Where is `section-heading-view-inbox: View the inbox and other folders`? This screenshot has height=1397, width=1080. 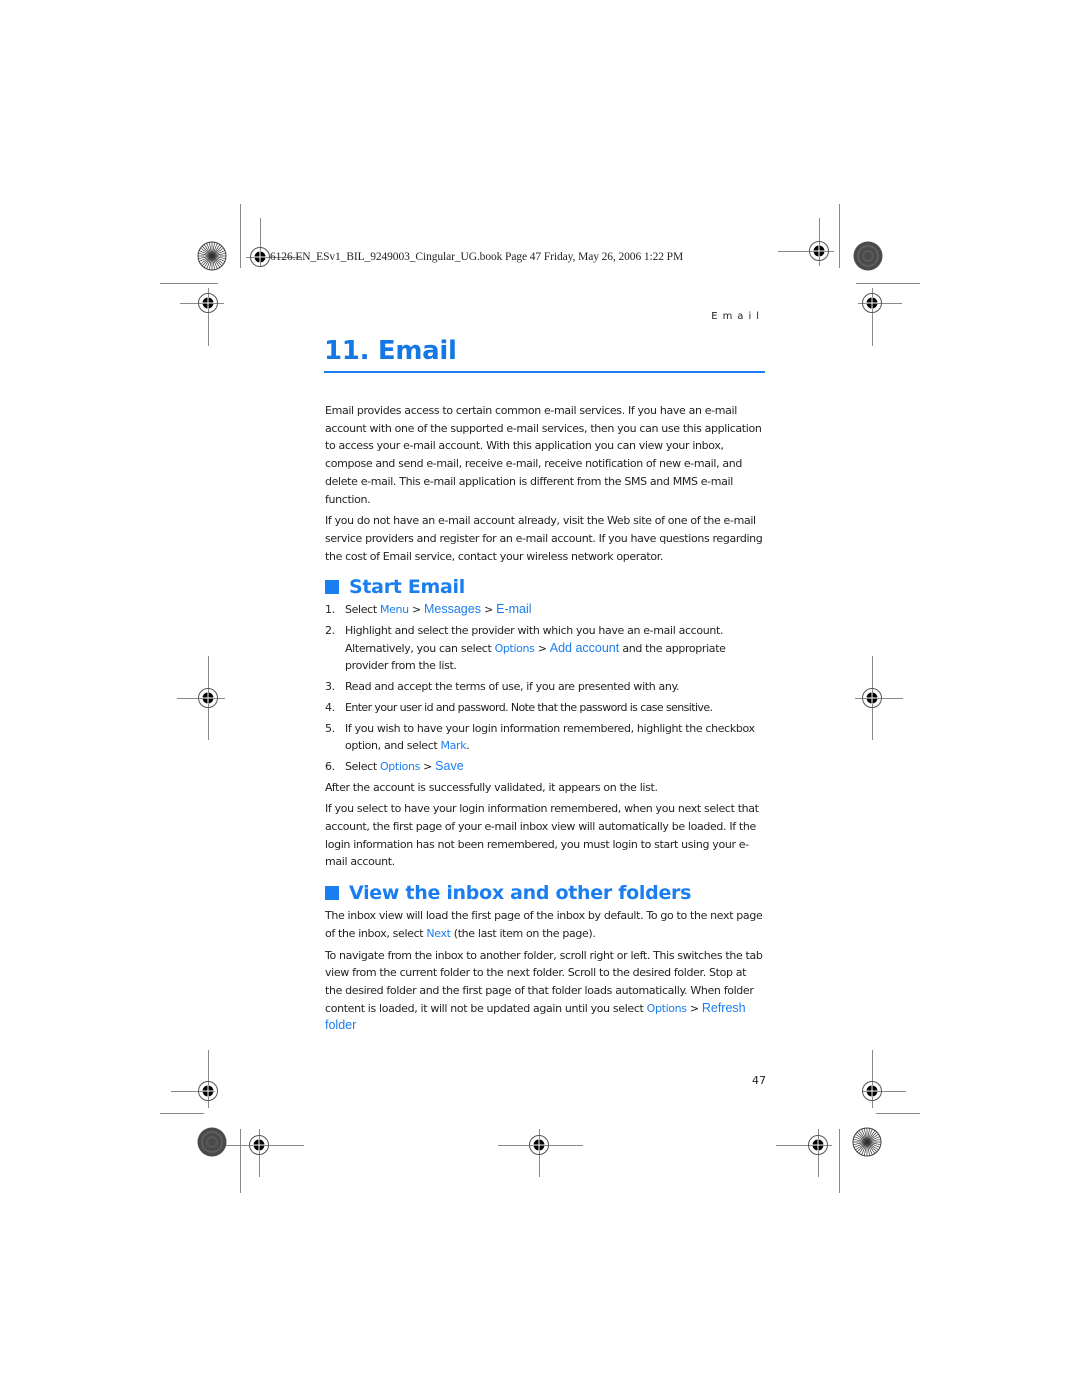
section-heading-view-inbox: View the inbox and other folders is located at coordinates (545, 893).